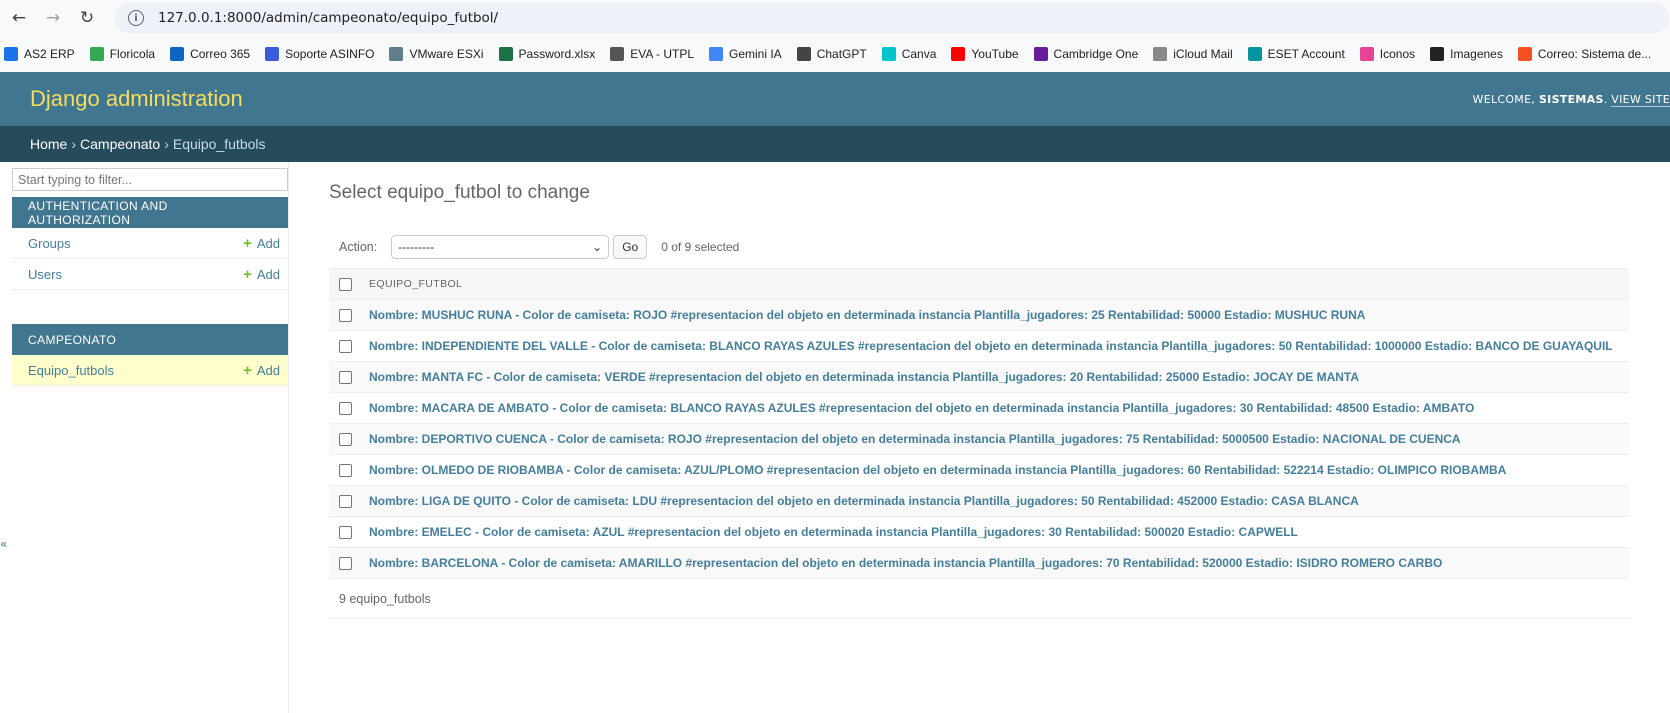 Image resolution: width=1670 pixels, height=713 pixels. What do you see at coordinates (49, 243) in the screenshot?
I see `sidebar-item-label: Groups` at bounding box center [49, 243].